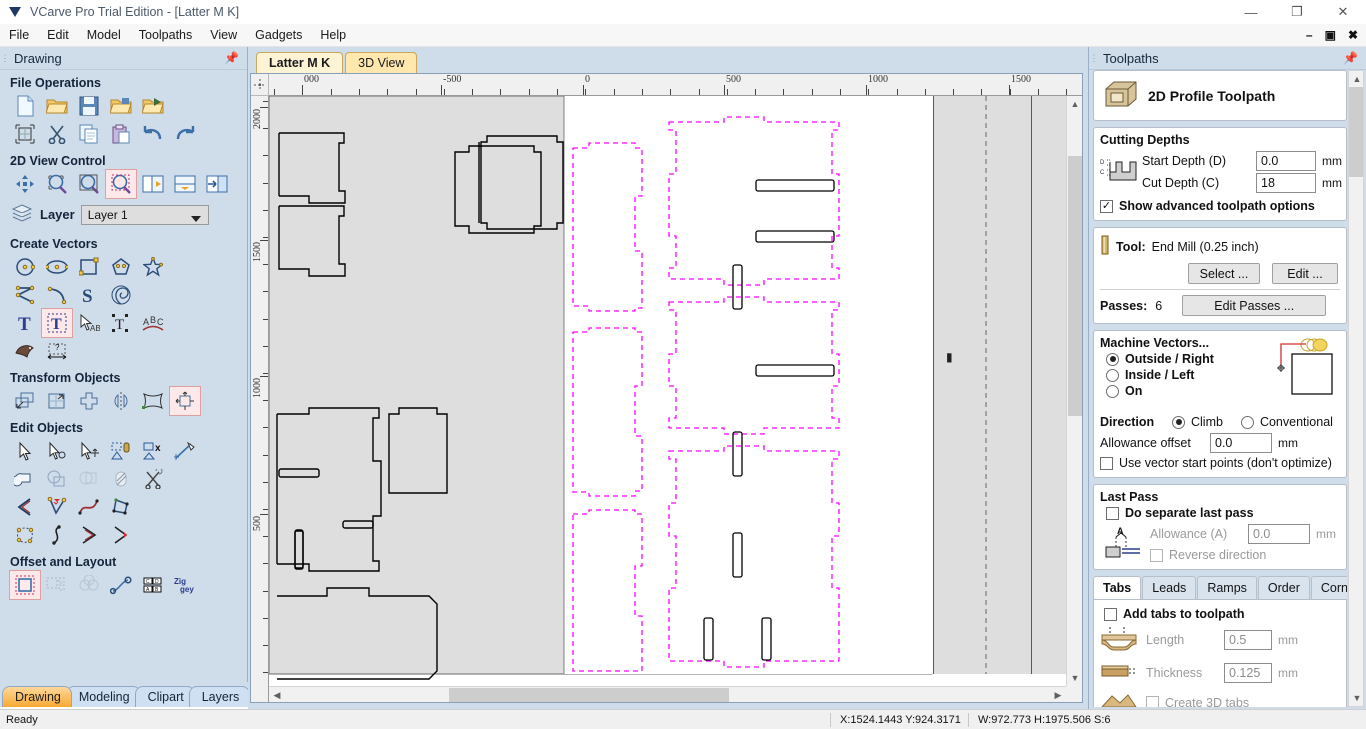  Describe the element at coordinates (300, 62) in the screenshot. I see `tab-latter-m-k: Latter M K` at that location.